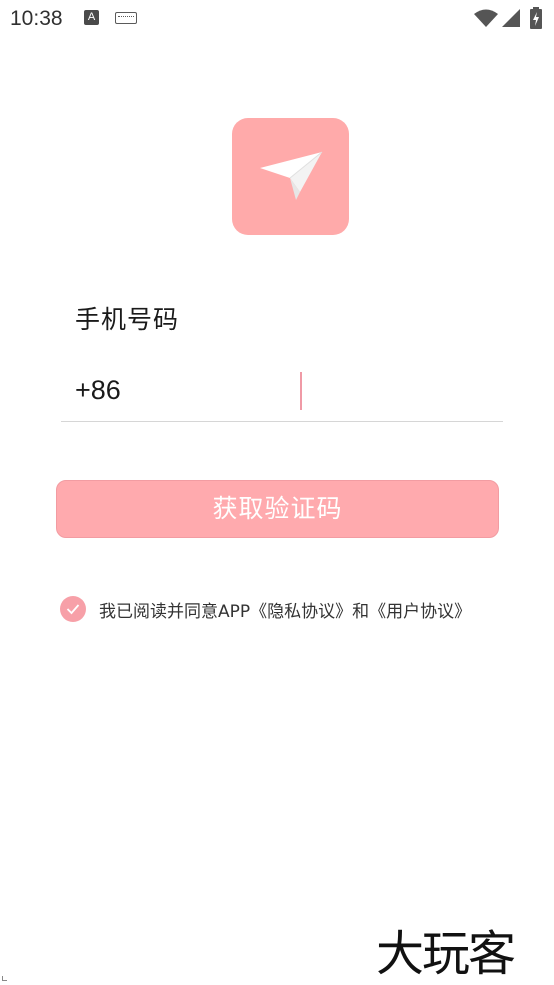 This screenshot has height=985, width=554. What do you see at coordinates (511, 18) in the screenshot?
I see `signal-icon` at bounding box center [511, 18].